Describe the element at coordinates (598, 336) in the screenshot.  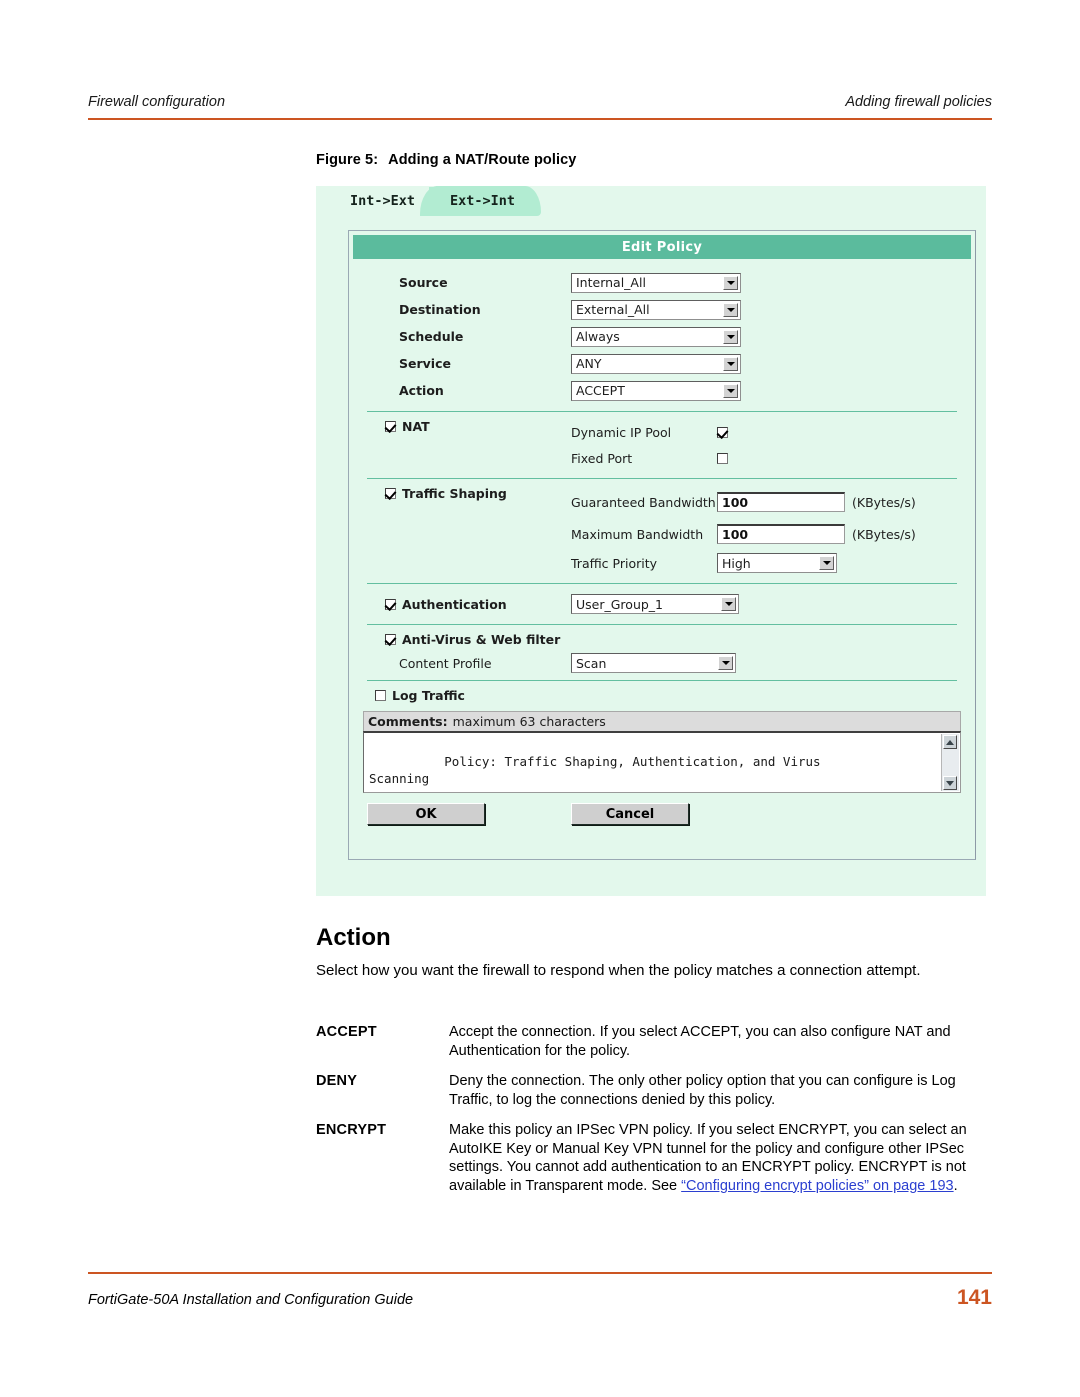
I see `schedule-select-value: Always` at that location.